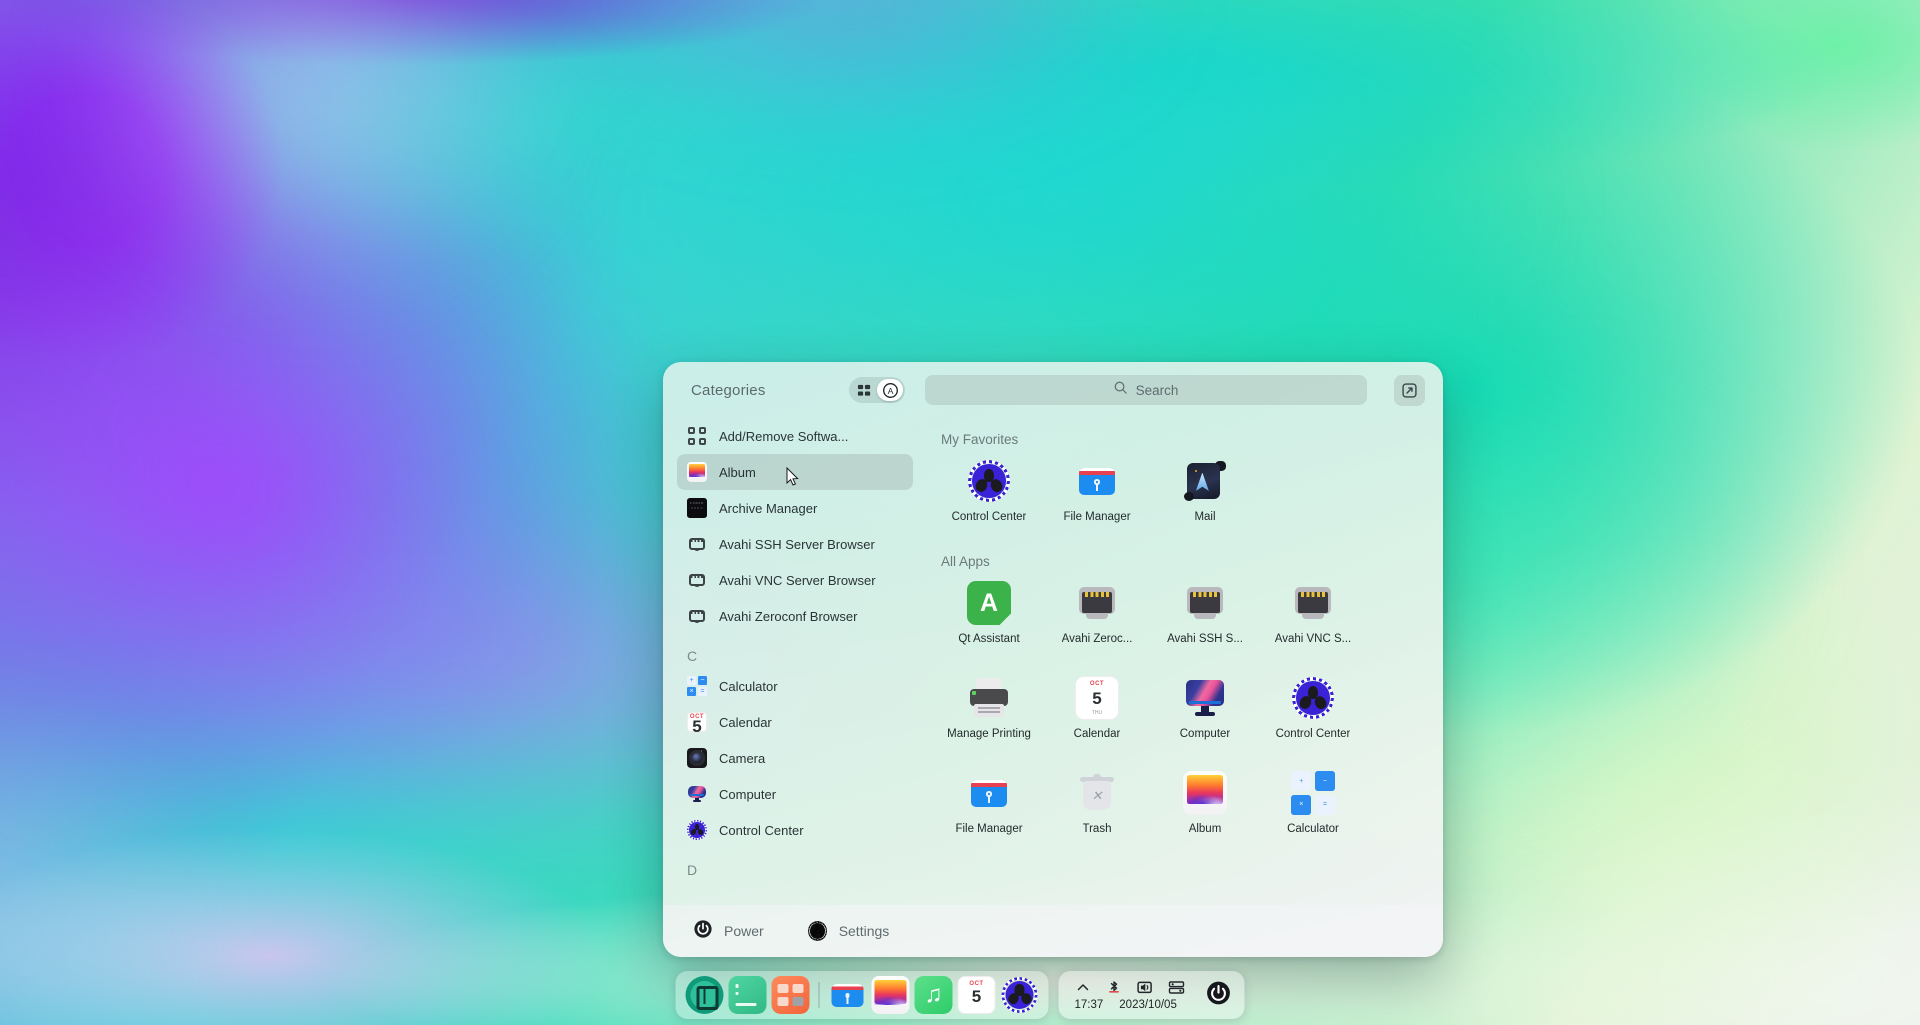 Image resolution: width=1920 pixels, height=1025 pixels. What do you see at coordinates (1205, 517) in the screenshot?
I see `app-tile-label: Mail` at bounding box center [1205, 517].